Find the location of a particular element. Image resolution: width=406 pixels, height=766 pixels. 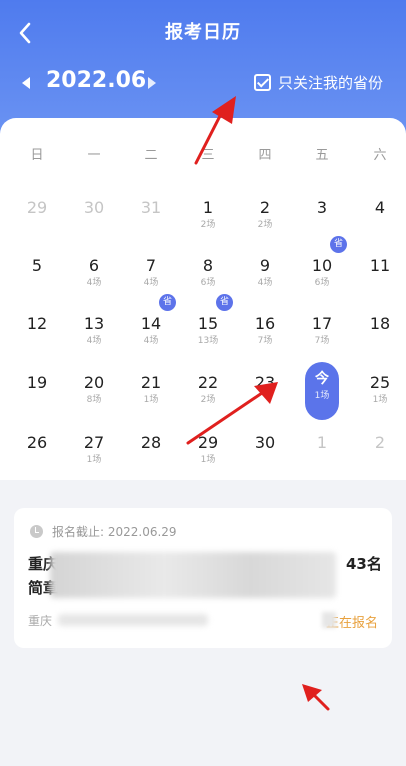

calendar-day: 11 is located at coordinates (380, 282).